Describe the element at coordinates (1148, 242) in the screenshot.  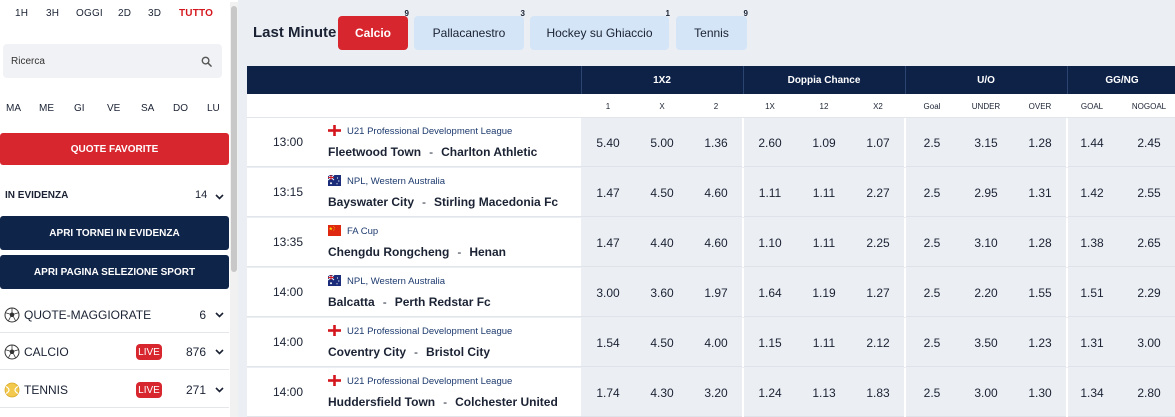
I see `odd-button: 2.65` at that location.